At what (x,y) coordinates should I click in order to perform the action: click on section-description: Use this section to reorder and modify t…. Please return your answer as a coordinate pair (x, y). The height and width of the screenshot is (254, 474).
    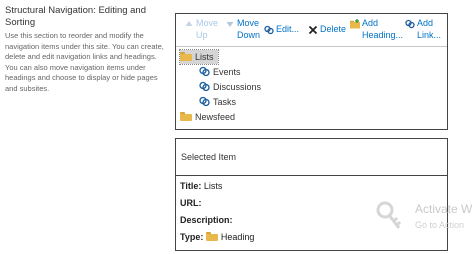
    Looking at the image, I should click on (84, 62).